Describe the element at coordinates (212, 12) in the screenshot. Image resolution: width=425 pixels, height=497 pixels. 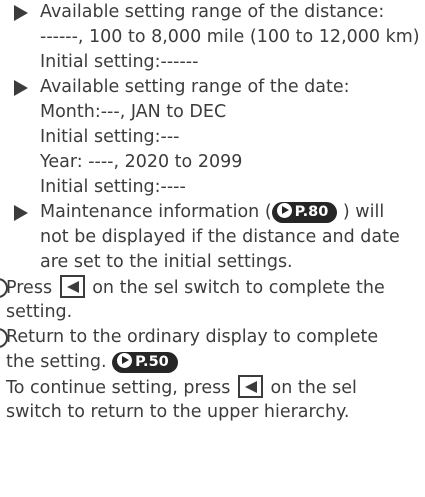
I see `note-distance-range-label: Available setting range of the distance:` at that location.